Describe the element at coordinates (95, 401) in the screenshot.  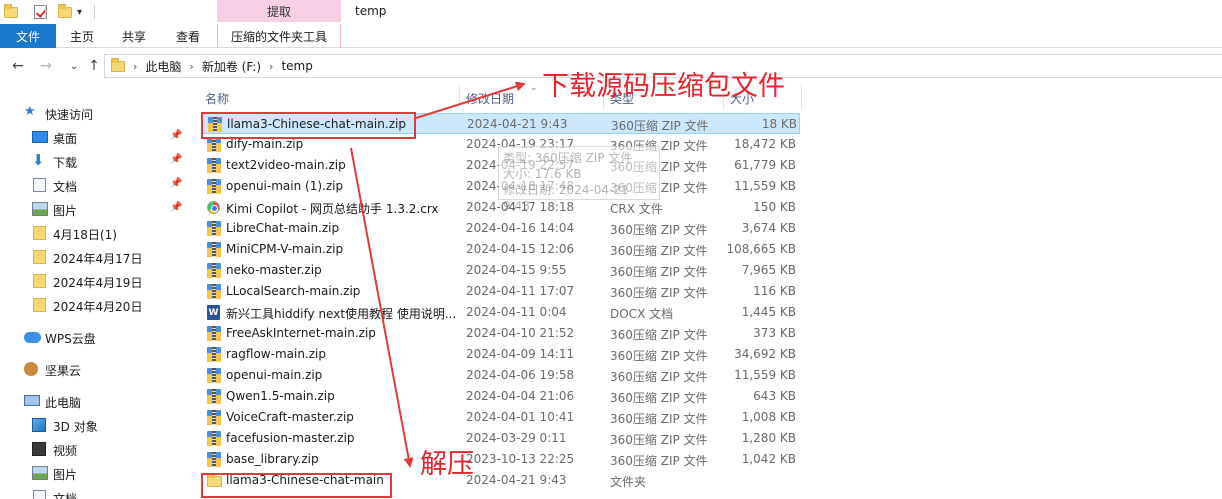
I see `nav-this-pc: 此电脑` at that location.